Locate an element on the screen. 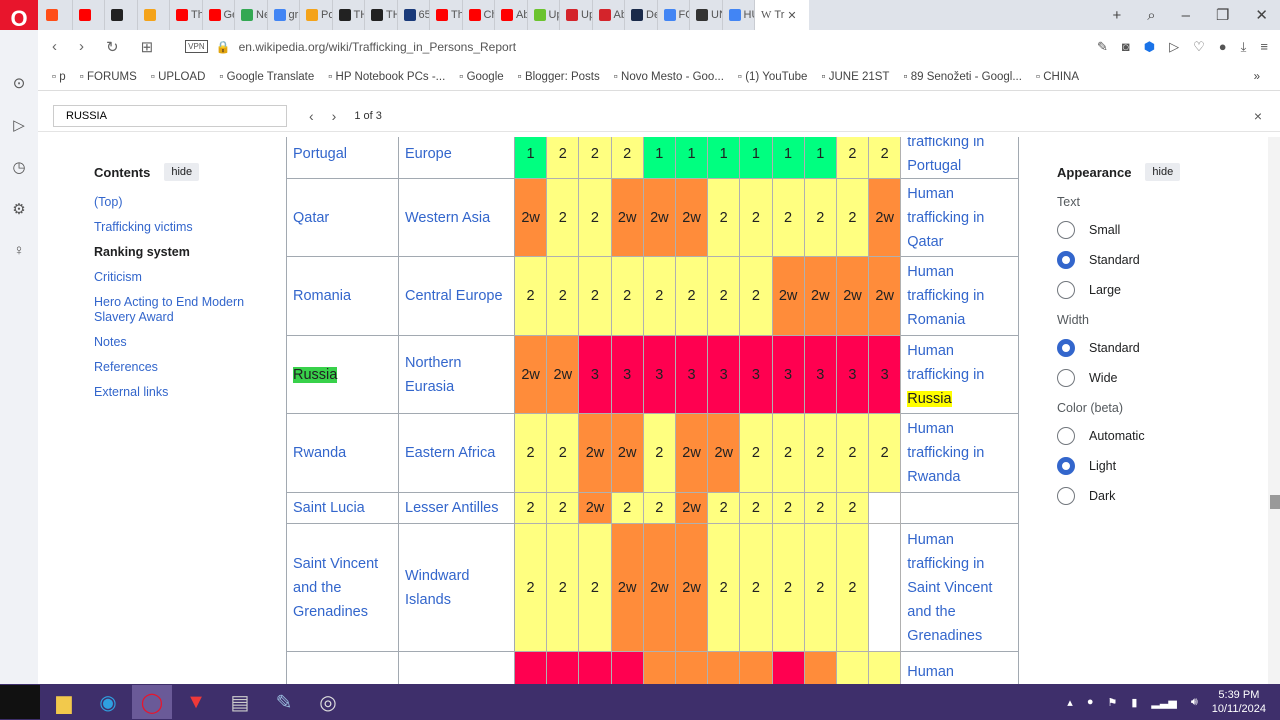 This screenshot has width=1280, height=720. bookmark: ▫ Blogger: Posts is located at coordinates (559, 77).